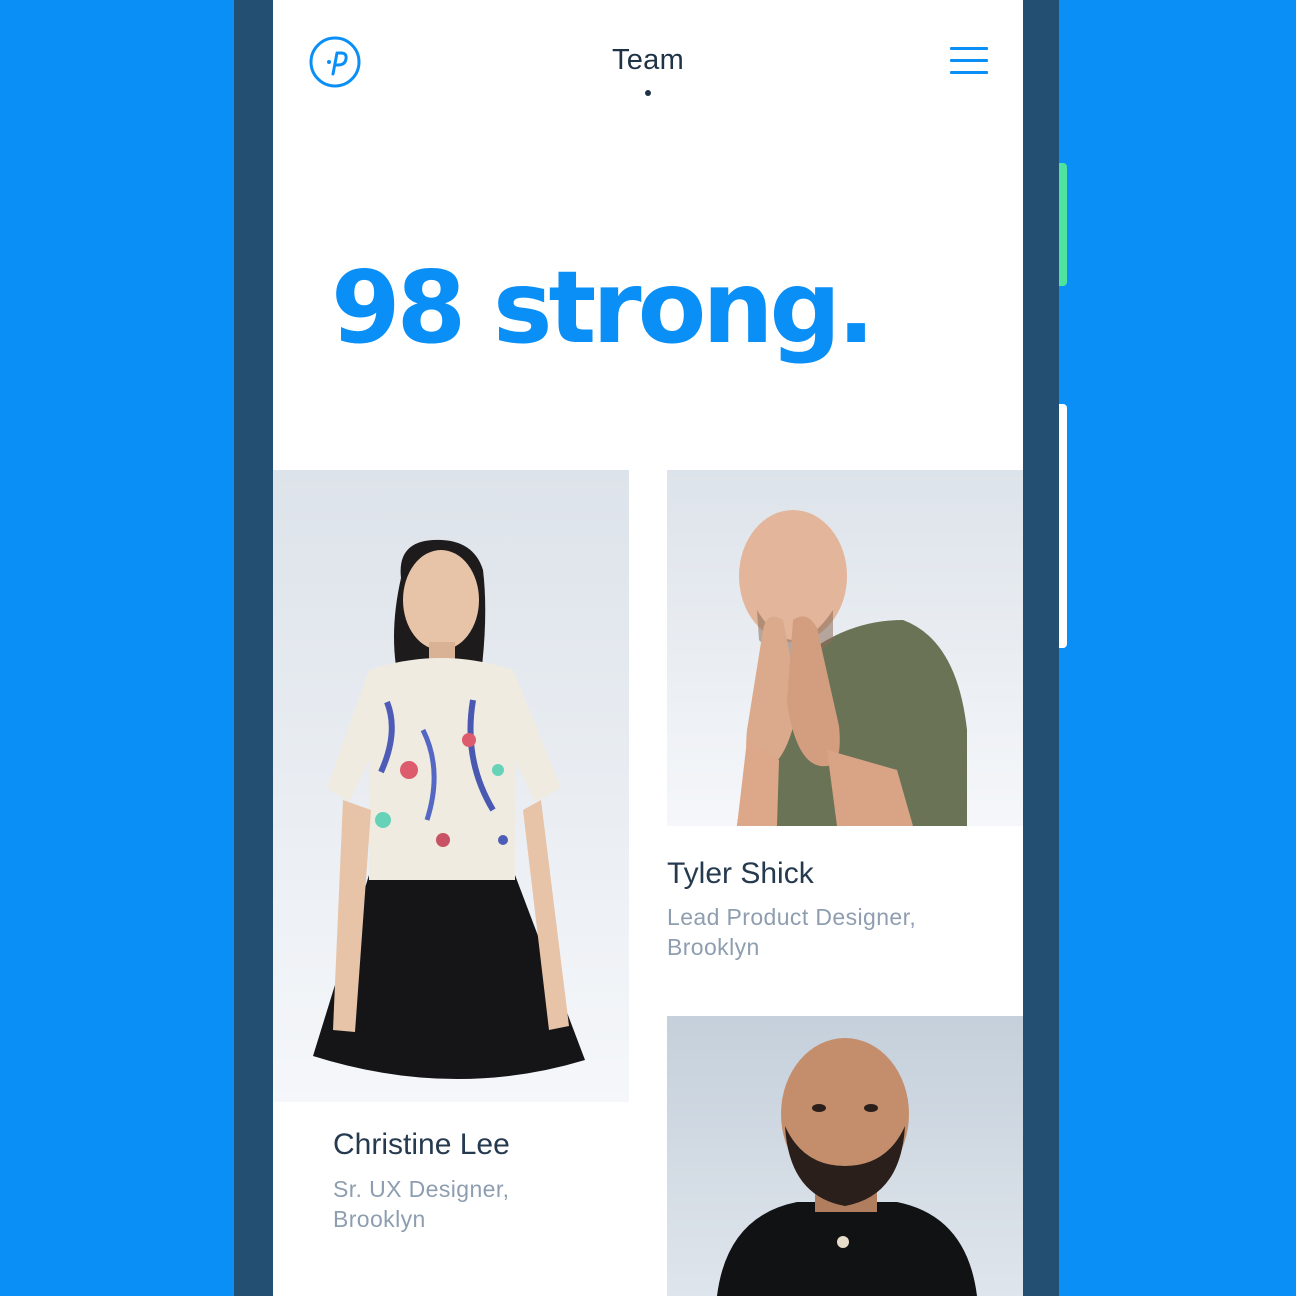  I want to click on team-member-name: Christine Lee, so click(421, 1145).